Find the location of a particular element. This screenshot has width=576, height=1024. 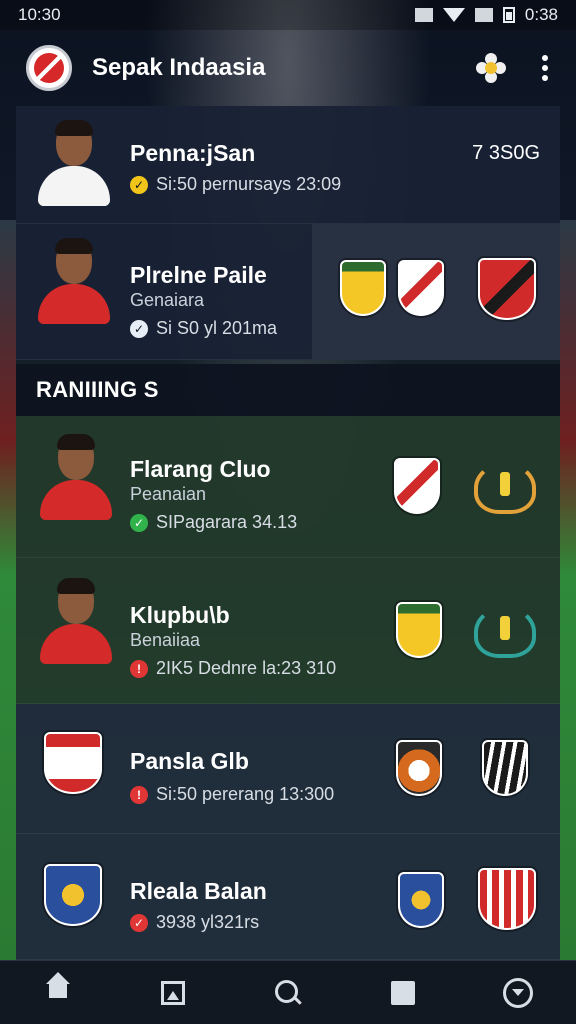

card-title: Rleala Balan is located at coordinates (198, 891).